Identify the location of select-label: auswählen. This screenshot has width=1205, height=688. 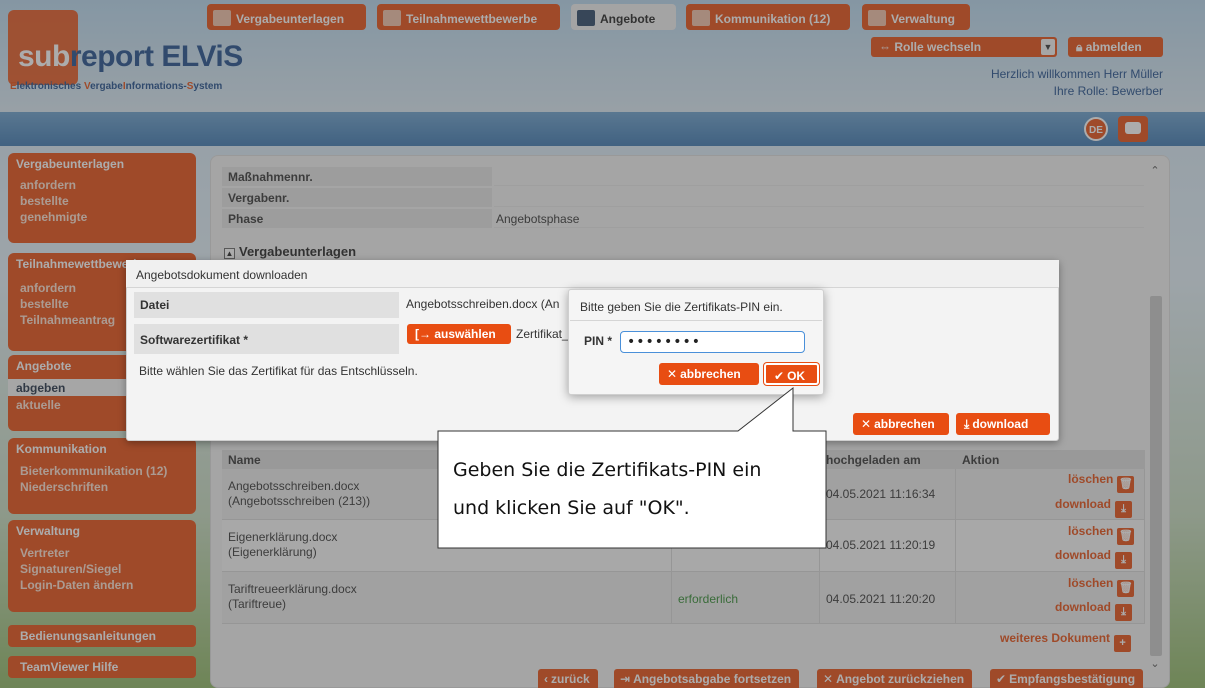
(465, 334).